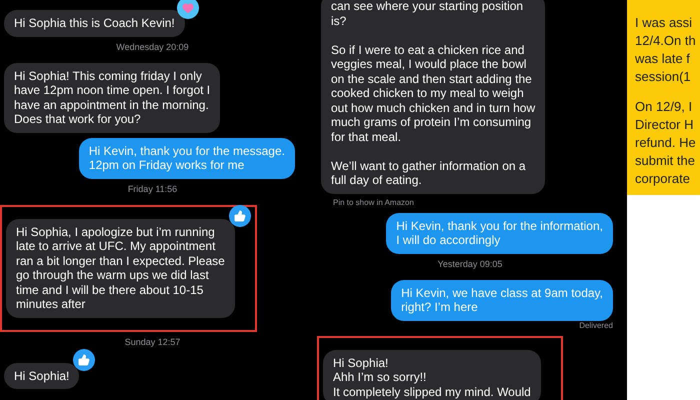  Describe the element at coordinates (665, 161) in the screenshot. I see `card-text-line: submit the` at that location.